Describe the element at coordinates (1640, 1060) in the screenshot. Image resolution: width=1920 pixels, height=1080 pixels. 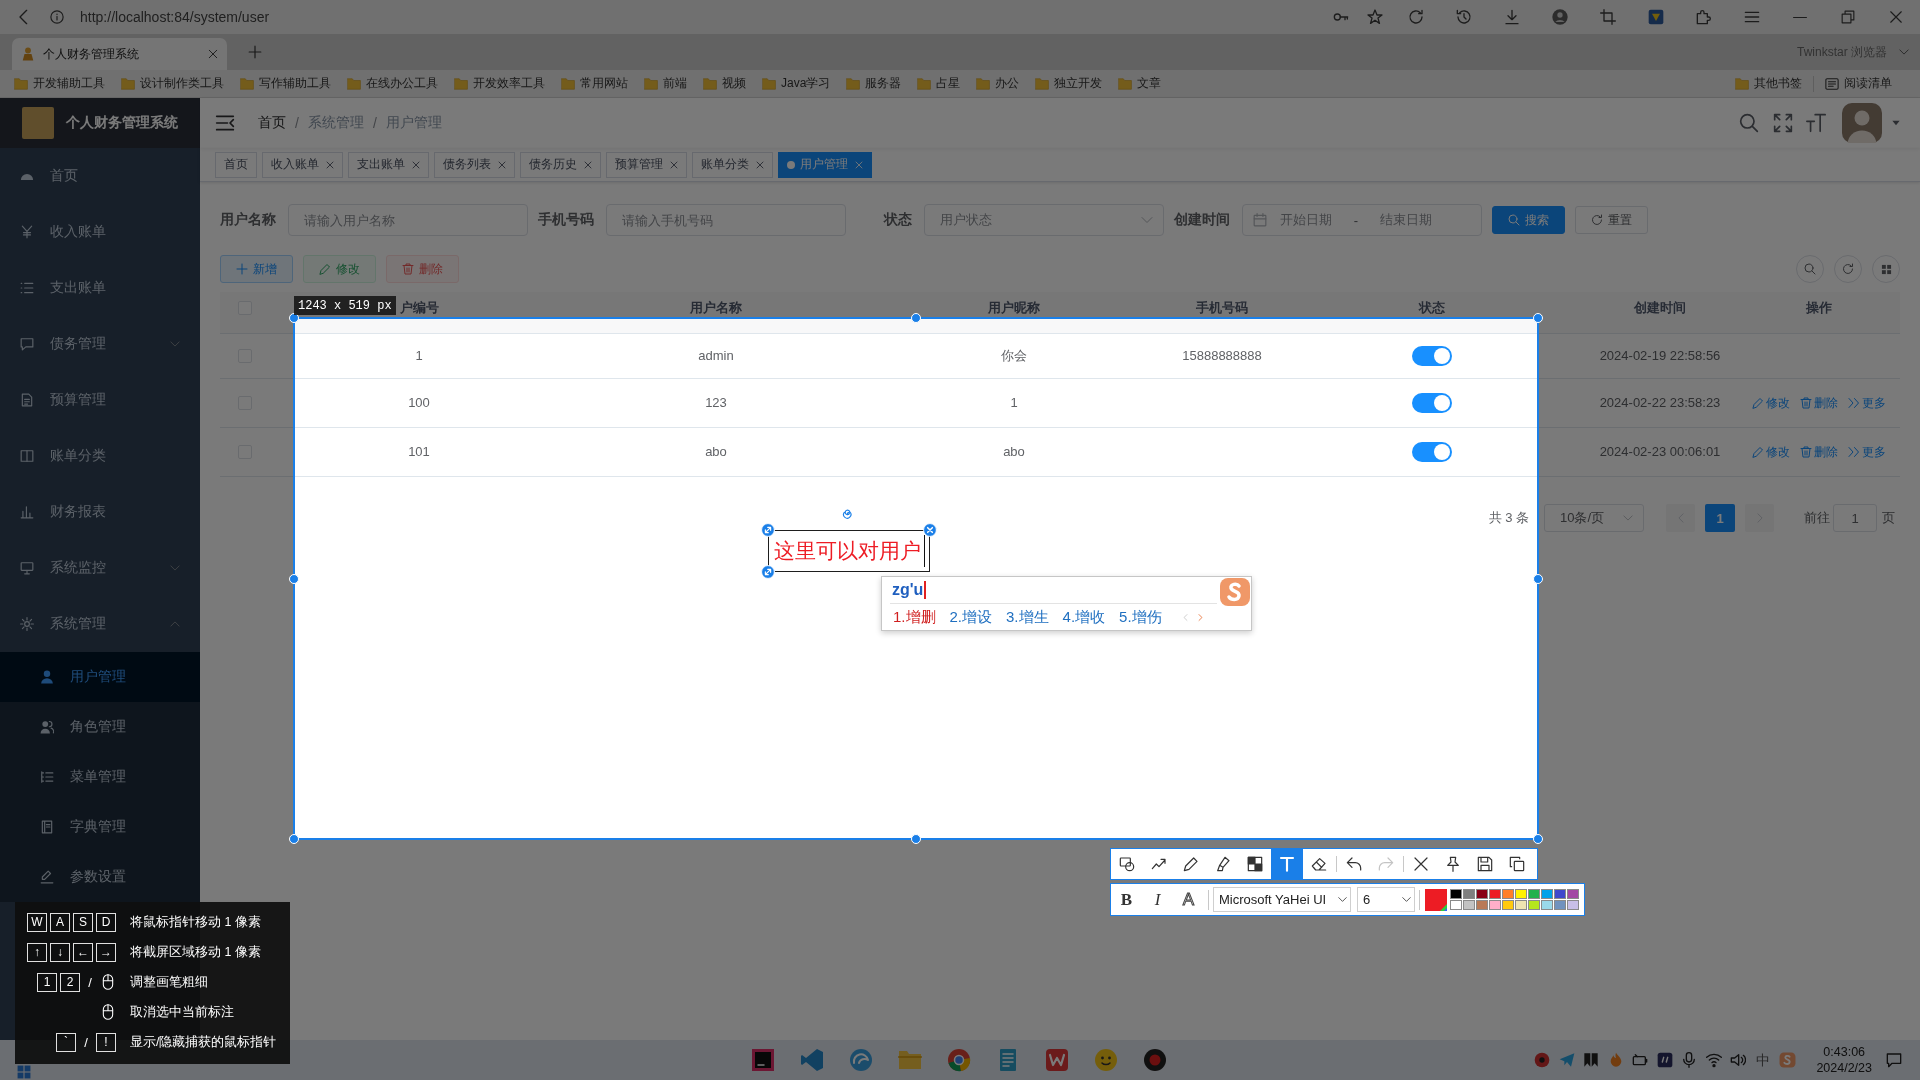
I see `battery-icon` at that location.